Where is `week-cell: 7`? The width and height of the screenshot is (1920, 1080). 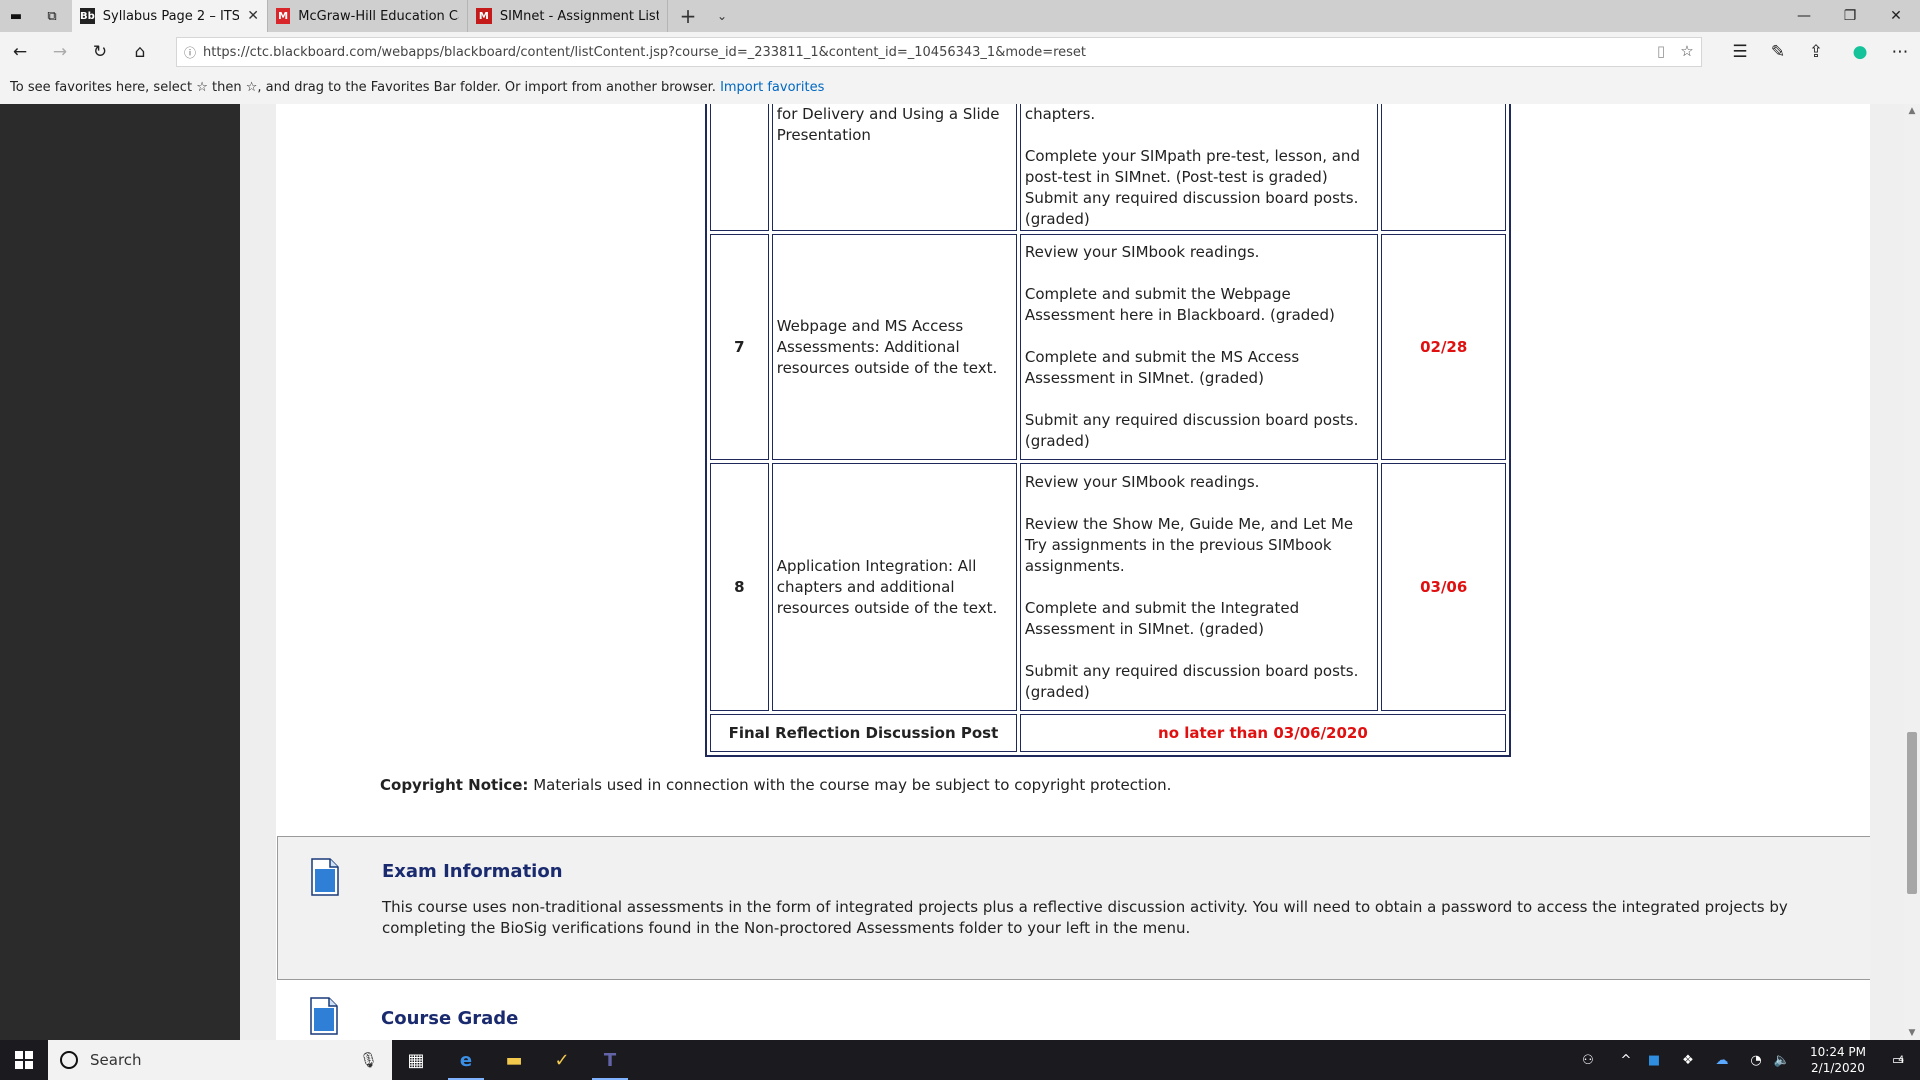 week-cell: 7 is located at coordinates (739, 347).